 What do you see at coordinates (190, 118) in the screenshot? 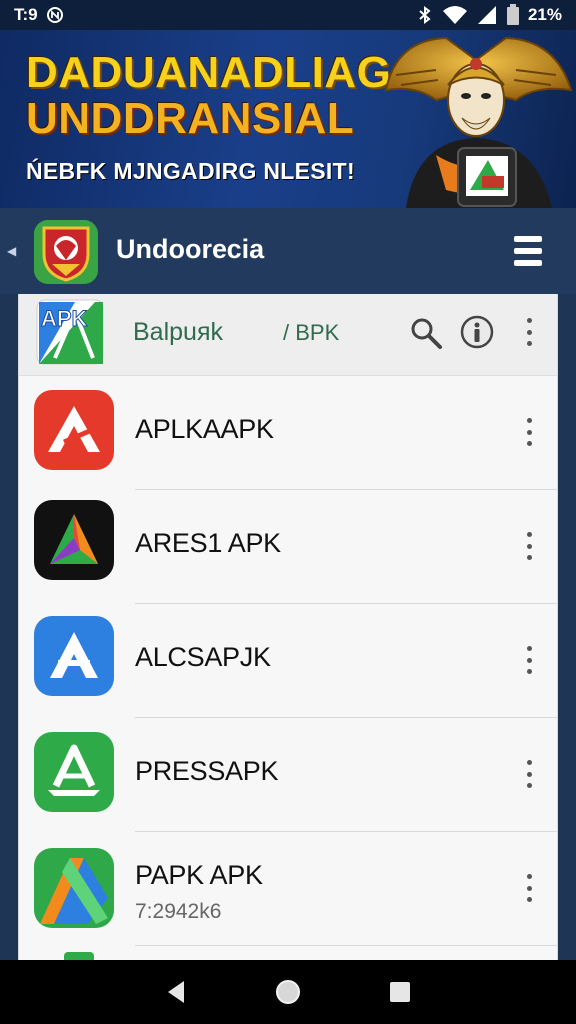
I see `banner-title-line2: UNDDRANSIAL` at bounding box center [190, 118].